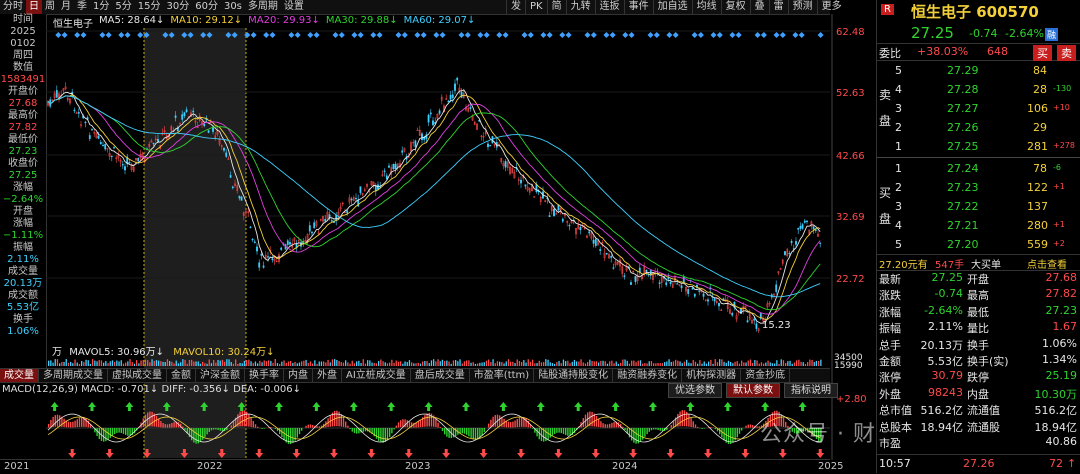 The height and width of the screenshot is (474, 1080). Describe the element at coordinates (294, 7) in the screenshot. I see `period-12: 设置` at that location.